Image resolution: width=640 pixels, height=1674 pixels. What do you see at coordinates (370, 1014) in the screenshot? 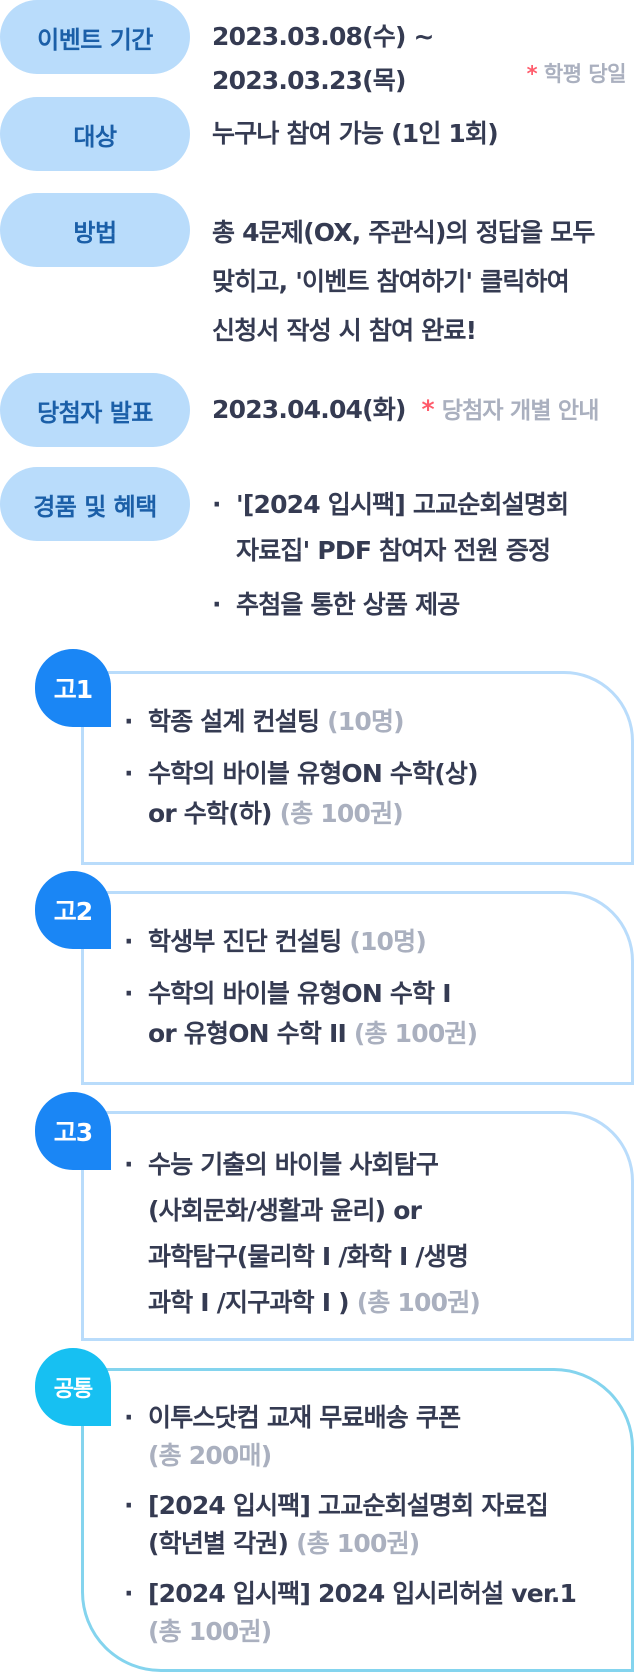
I see `list-item: 수학의 바이블 유형ON 수학 I or 유형ON 수학 II (총 100권)` at bounding box center [370, 1014].